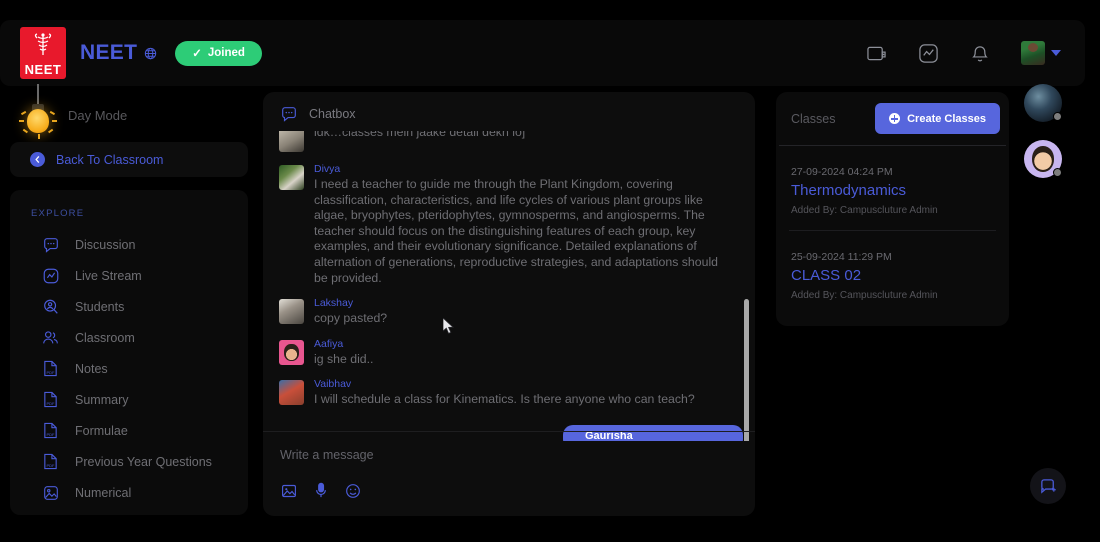 The image size is (1100, 542). Describe the element at coordinates (129, 306) in the screenshot. I see `sidebar-item-students: Students` at that location.